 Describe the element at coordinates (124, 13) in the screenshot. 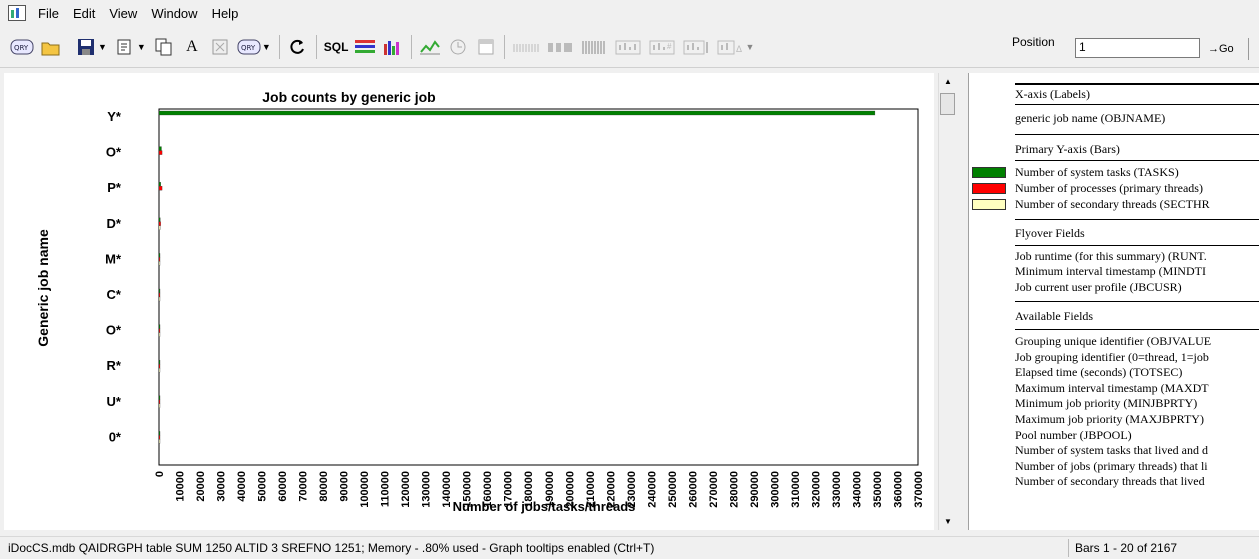

I see `menu-view: View` at that location.